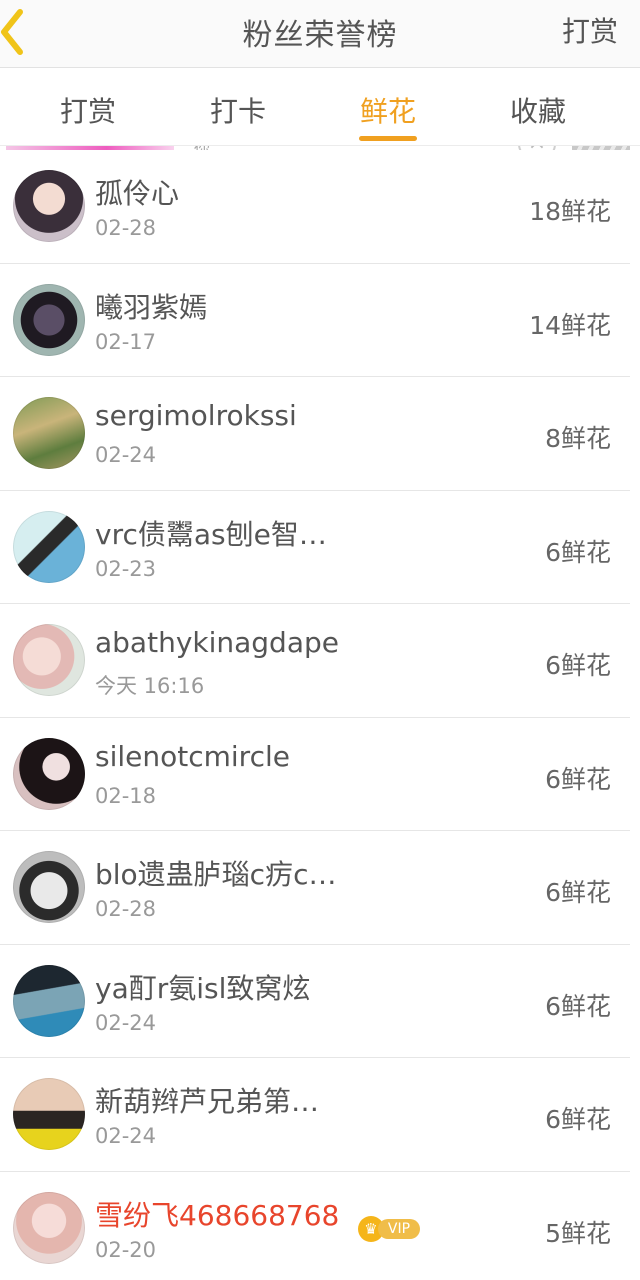 The height and width of the screenshot is (1280, 640). I want to click on page-title: 粉丝荣誉榜, so click(320, 35).